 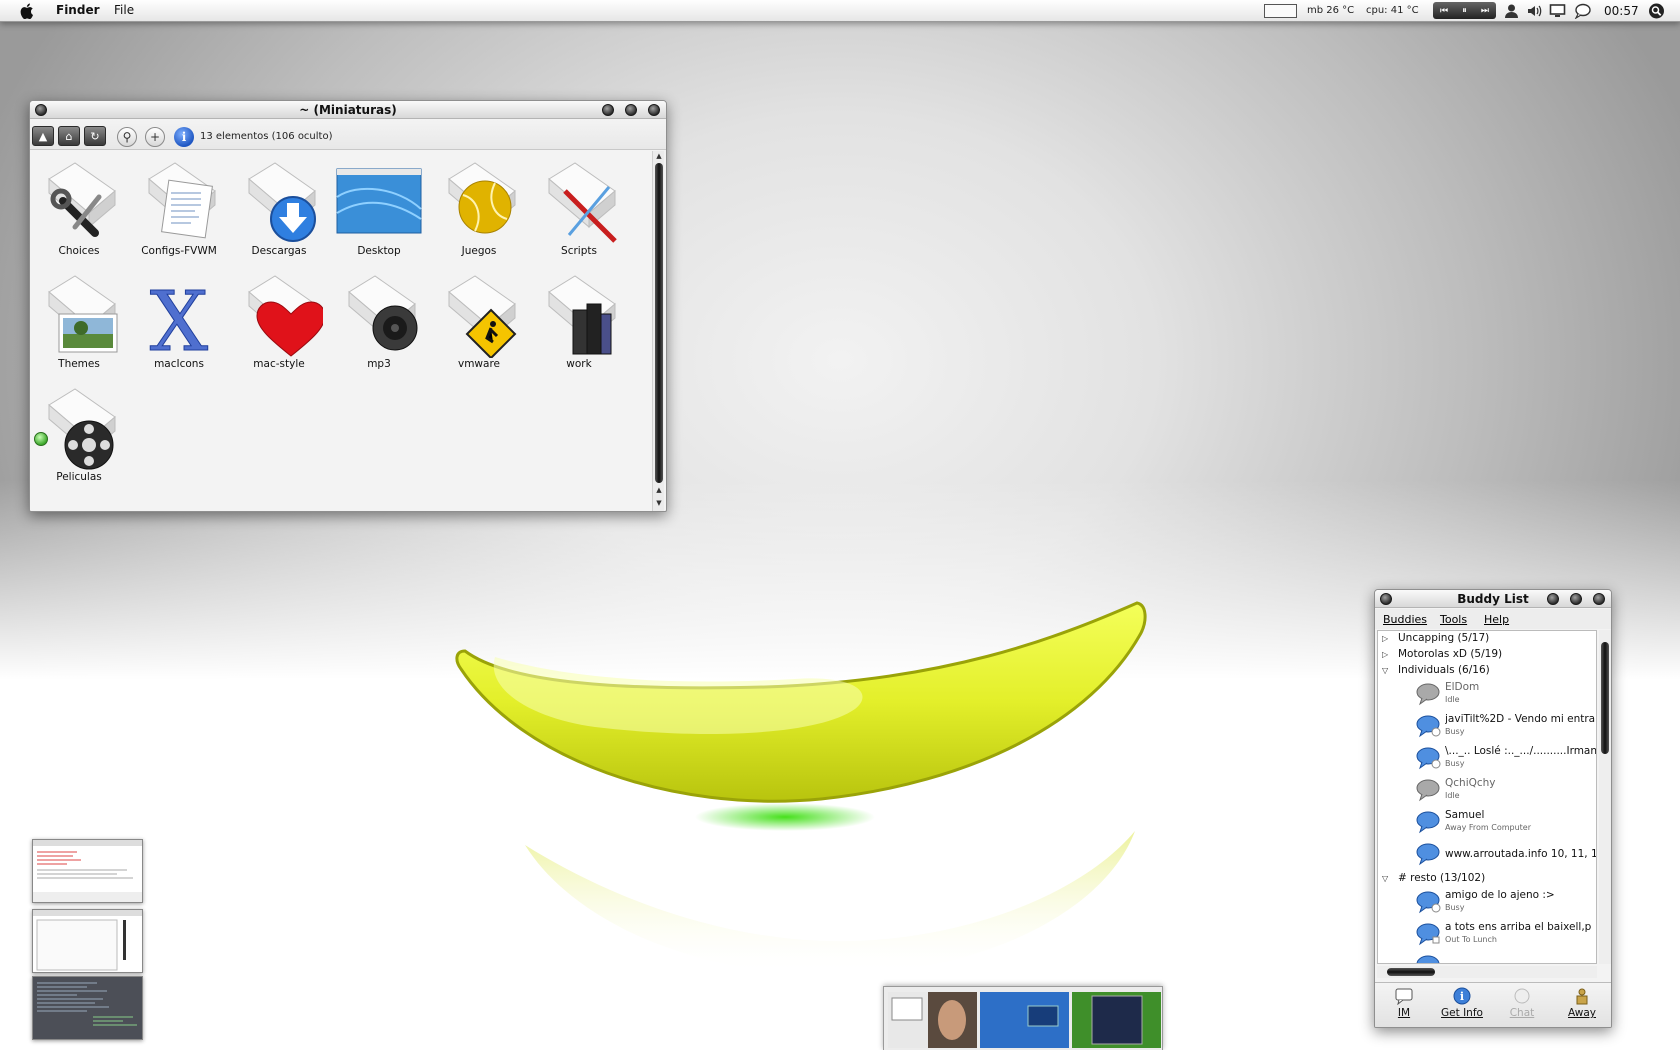 What do you see at coordinates (1487, 957) in the screenshot?
I see `buddy-row` at bounding box center [1487, 957].